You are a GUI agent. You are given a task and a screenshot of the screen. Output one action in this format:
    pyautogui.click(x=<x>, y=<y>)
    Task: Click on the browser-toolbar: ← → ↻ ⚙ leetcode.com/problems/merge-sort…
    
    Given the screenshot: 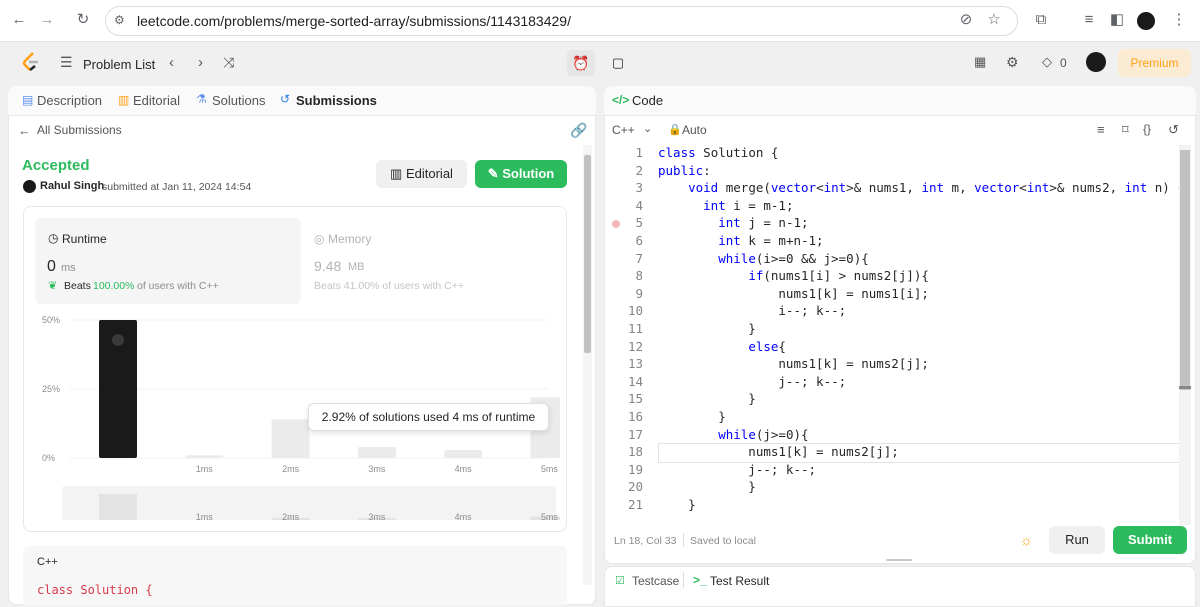 What is the action you would take?
    pyautogui.click(x=600, y=21)
    